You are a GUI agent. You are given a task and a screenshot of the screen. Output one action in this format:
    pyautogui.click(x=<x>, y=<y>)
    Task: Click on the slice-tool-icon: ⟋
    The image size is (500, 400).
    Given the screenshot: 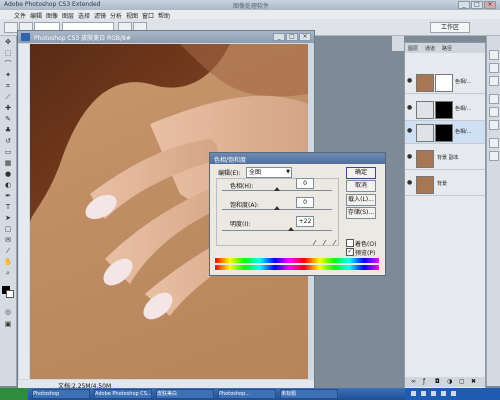 What is the action you would take?
    pyautogui.click(x=8, y=97)
    